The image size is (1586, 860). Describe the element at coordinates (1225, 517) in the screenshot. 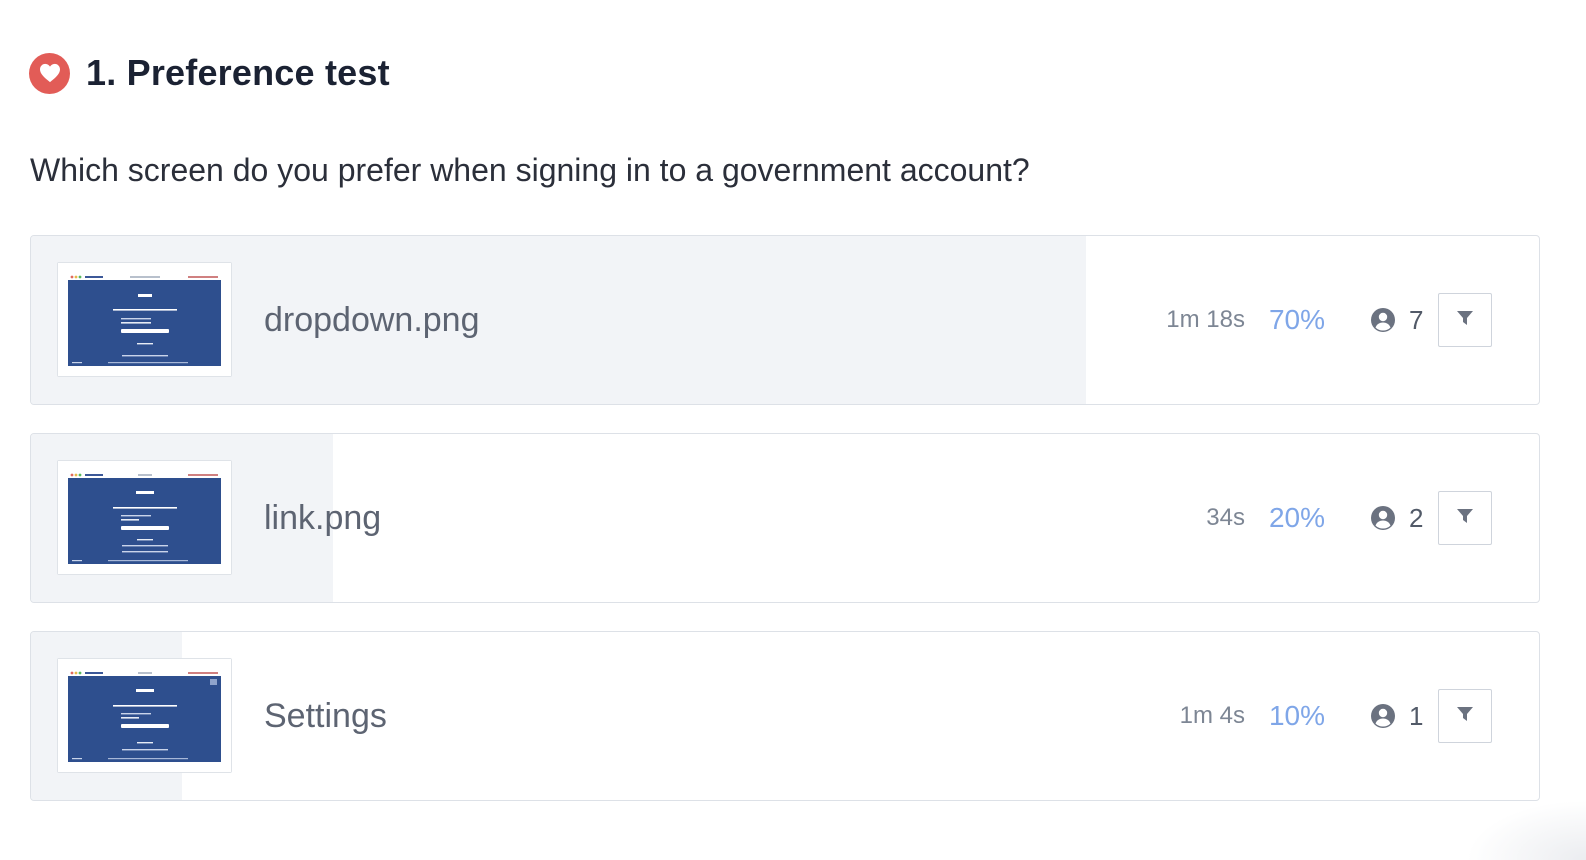

I see `duration-value: 34s` at that location.